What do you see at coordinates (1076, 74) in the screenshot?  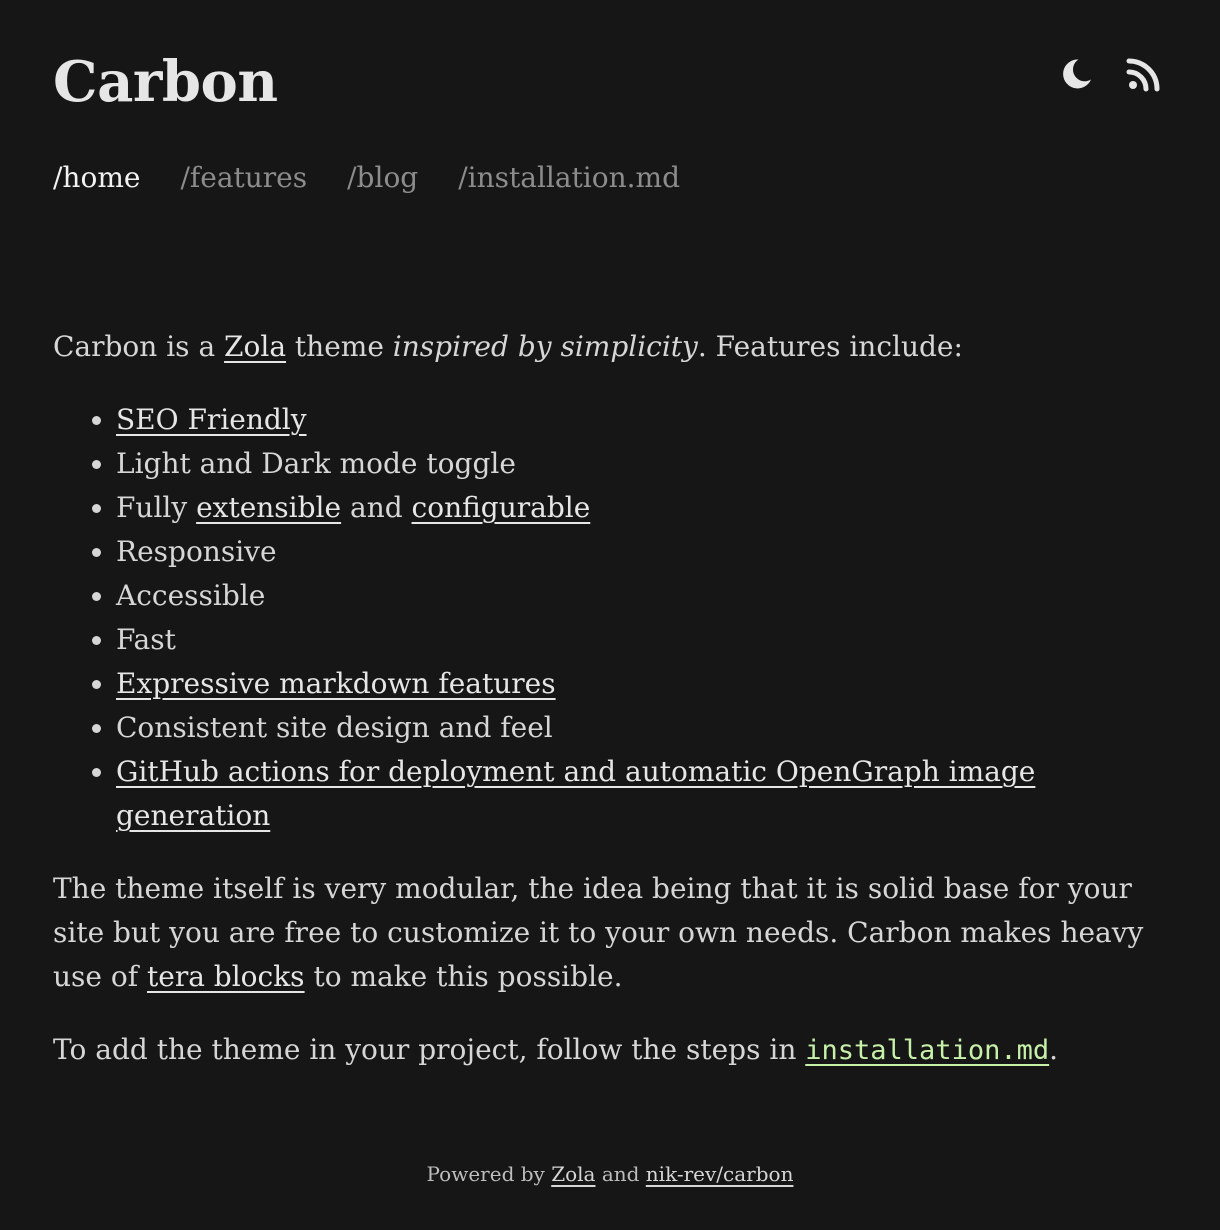 I see `moon-icon` at bounding box center [1076, 74].